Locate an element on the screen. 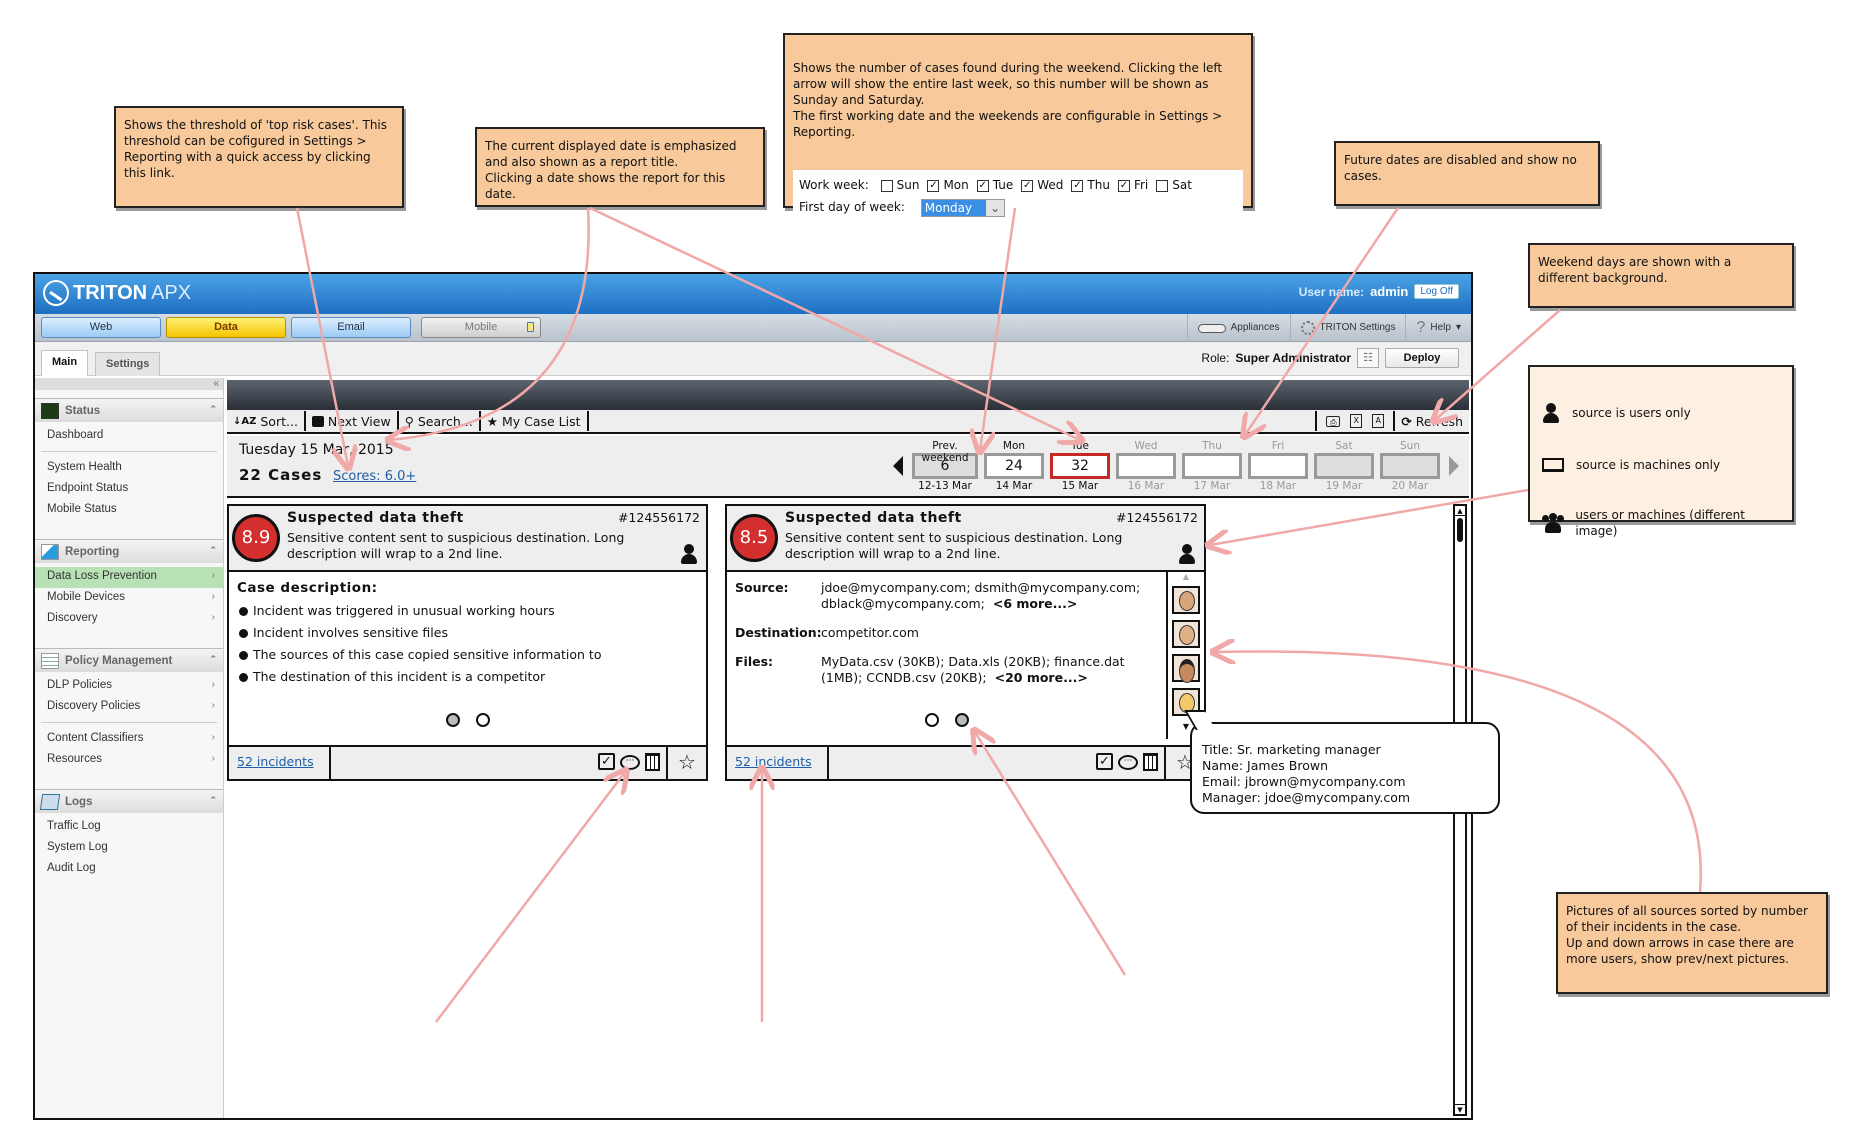 This screenshot has width=1865, height=1144. sidebar-item-data-loss-prevention: Data Loss Prevention › is located at coordinates (129, 577).